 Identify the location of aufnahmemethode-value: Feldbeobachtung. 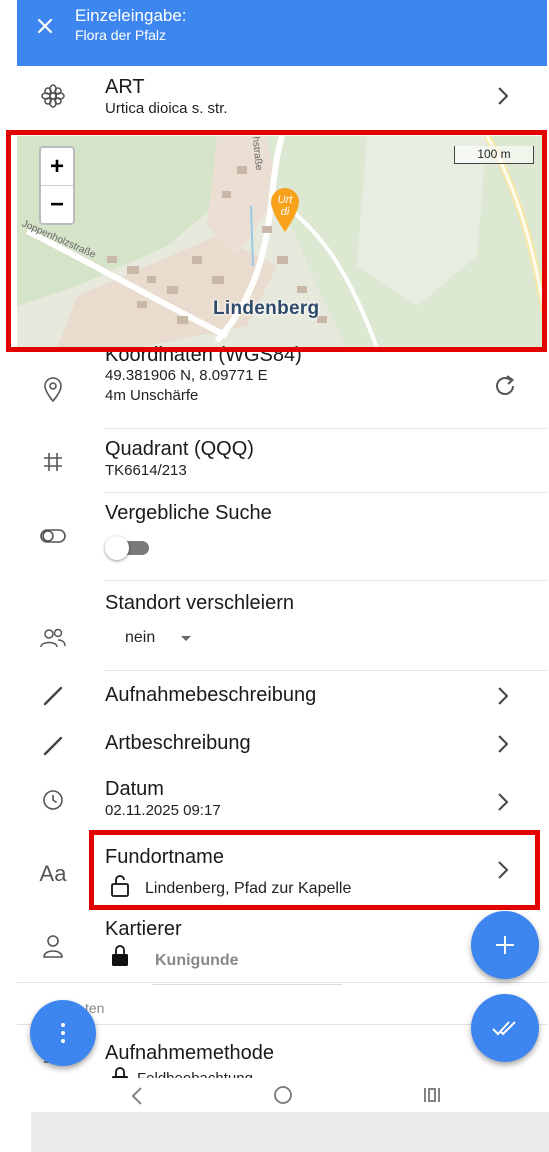
(195, 1074).